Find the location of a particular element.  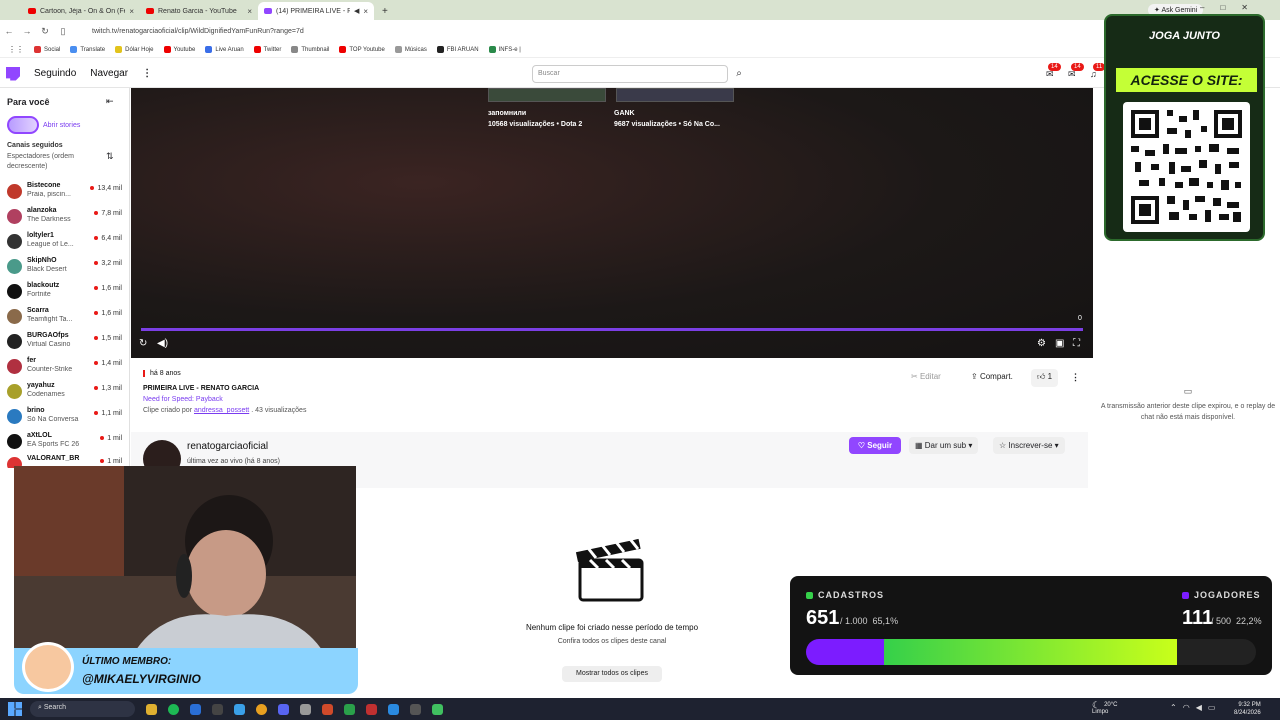

maximize-icon: □ is located at coordinates (1222, 7).